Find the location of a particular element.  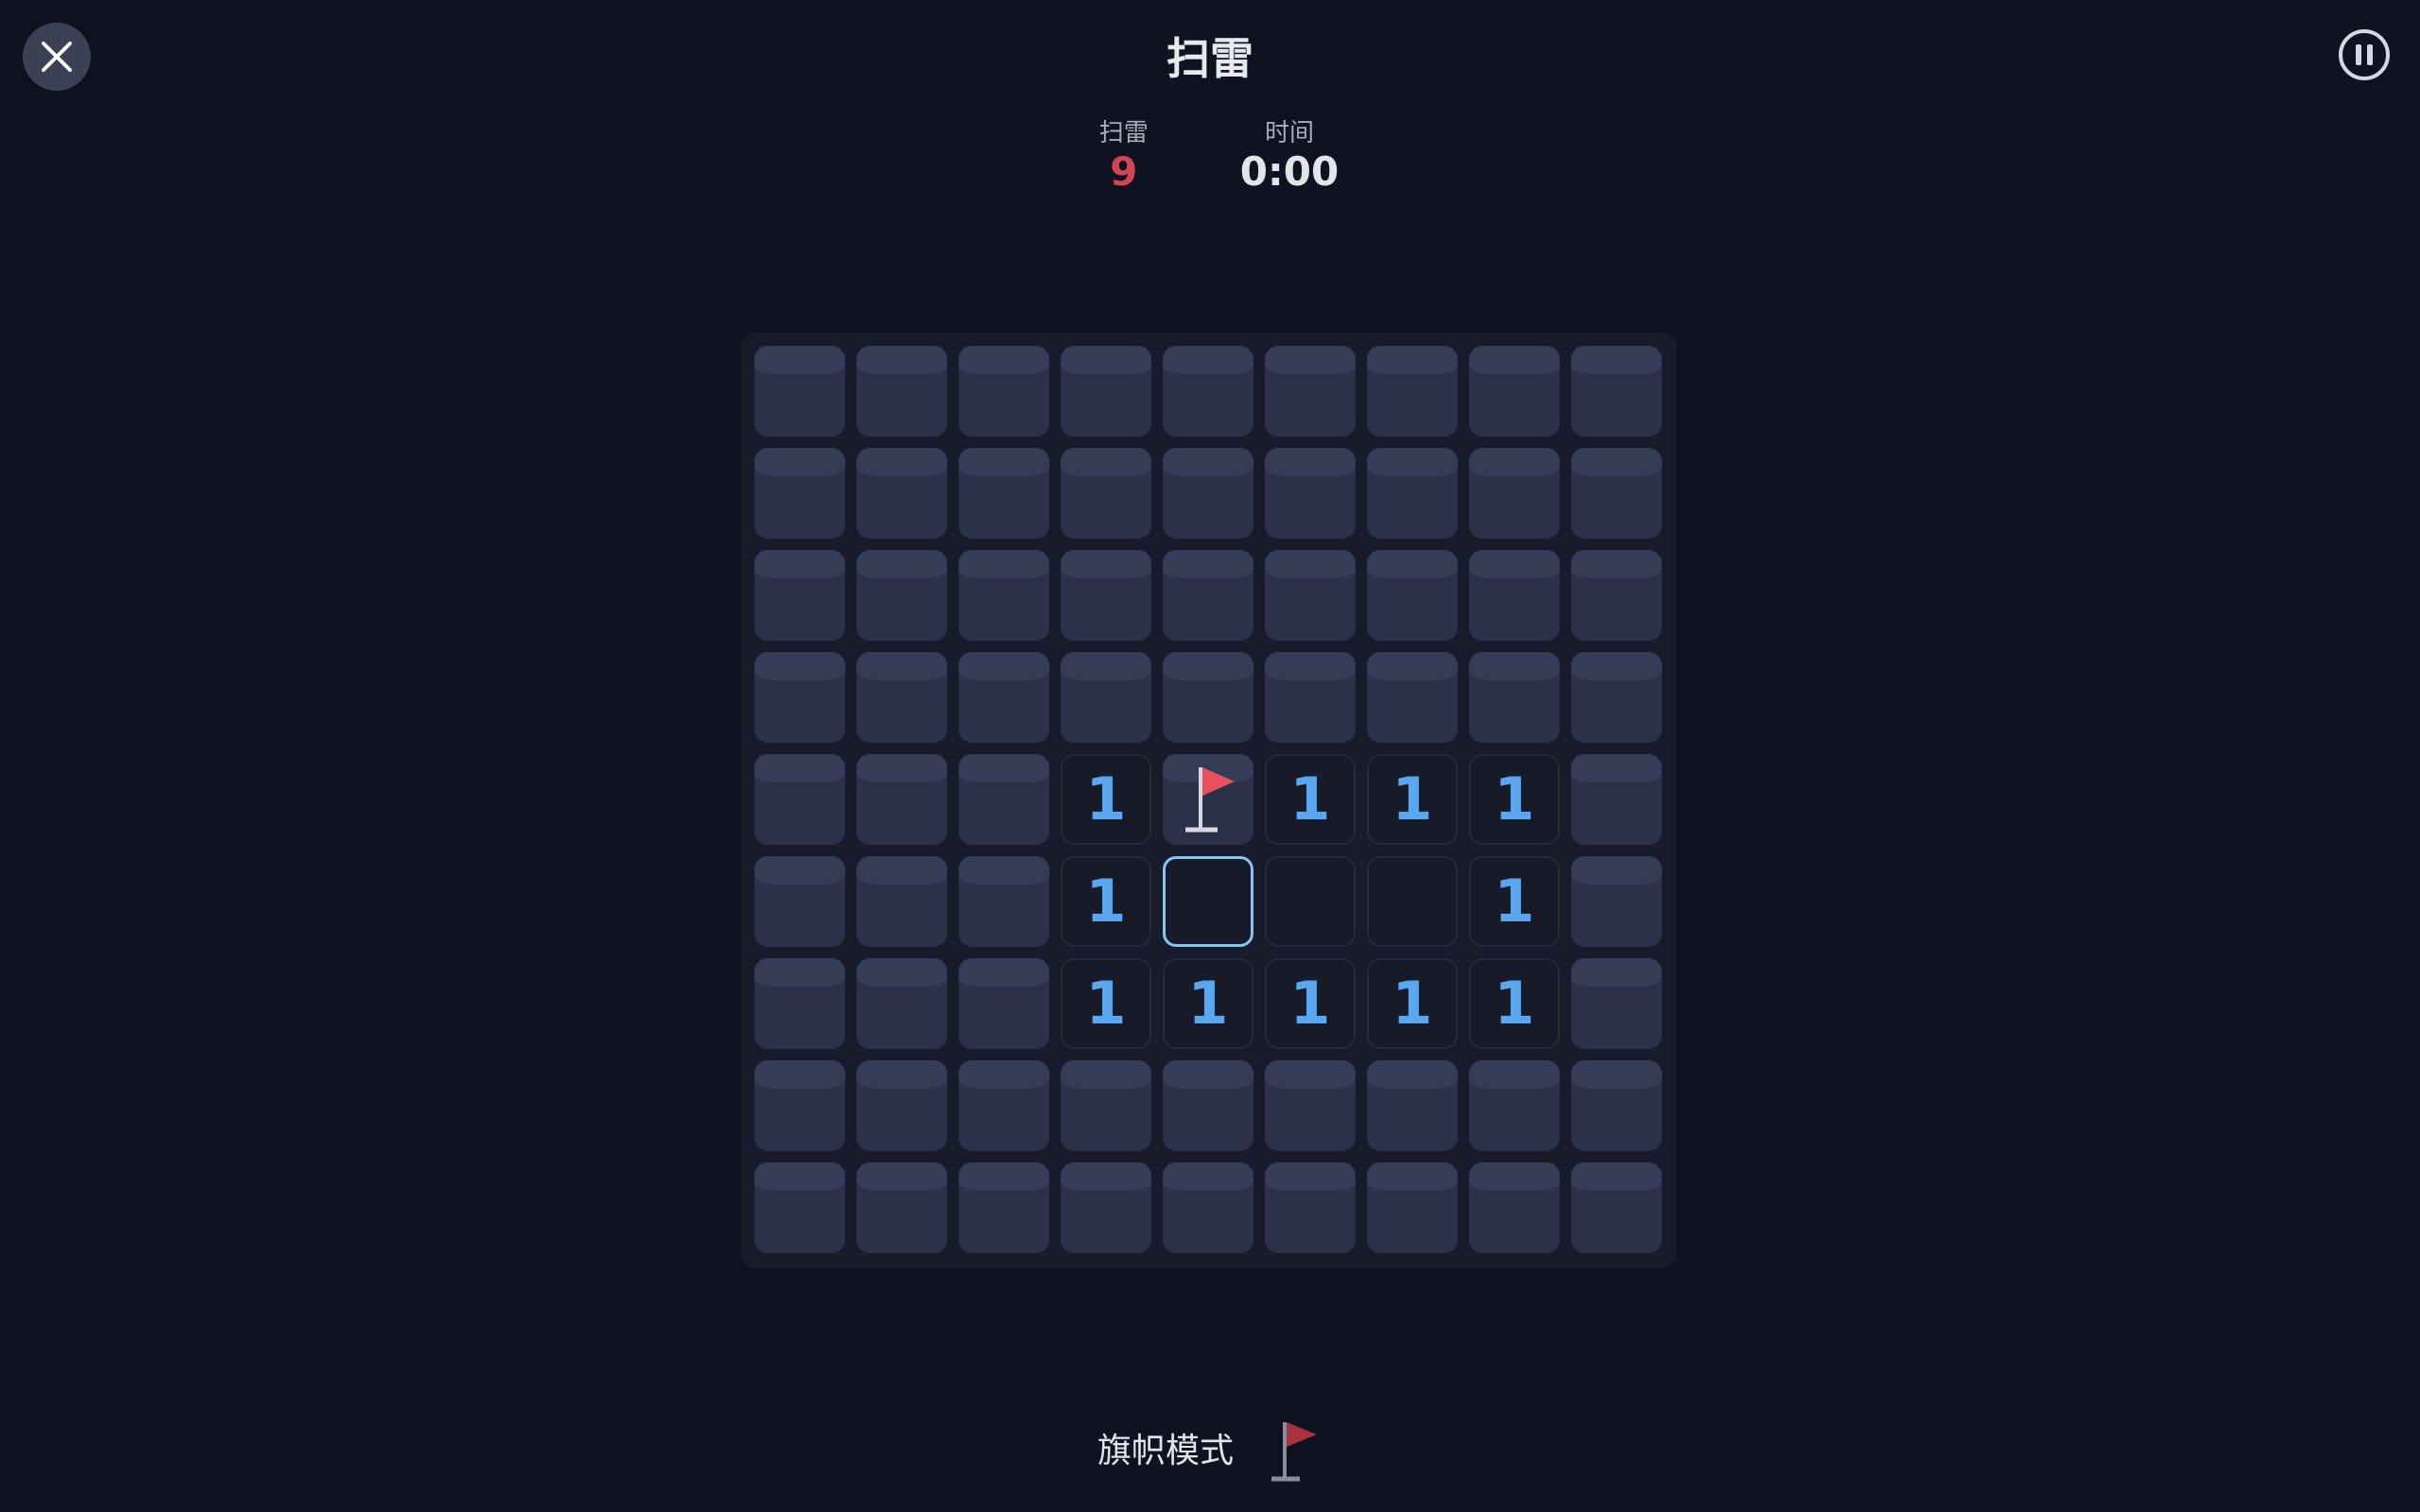

mine-counter-value: 9 is located at coordinates (1124, 171).